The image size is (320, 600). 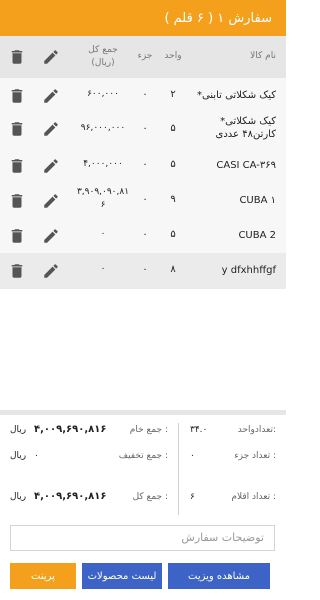 What do you see at coordinates (222, 537) in the screenshot?
I see `order-notes-placeholder: توضیحات سفارش` at bounding box center [222, 537].